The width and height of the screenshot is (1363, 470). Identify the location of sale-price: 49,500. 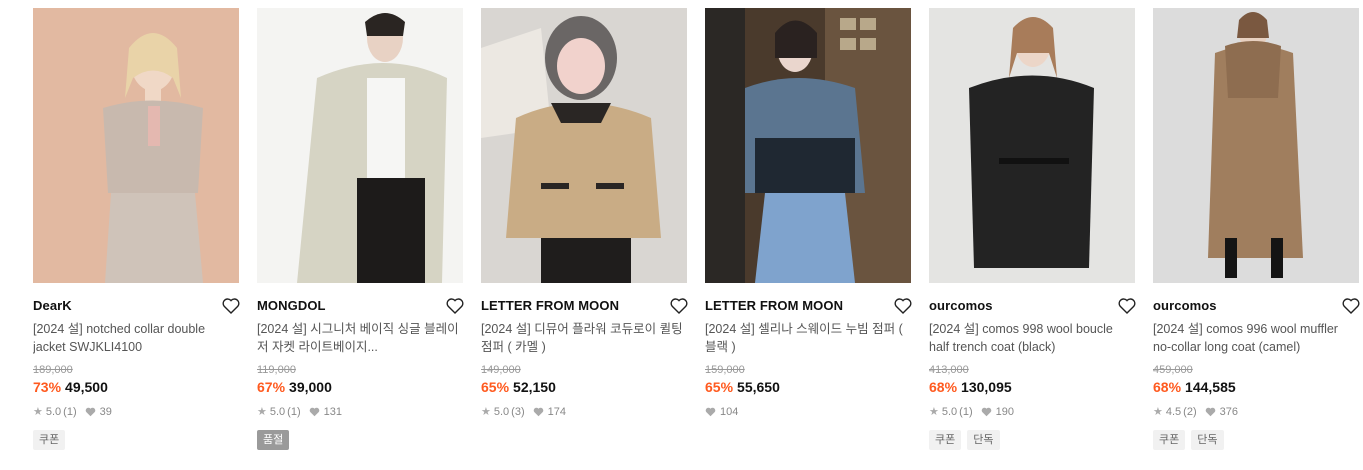
(86, 387).